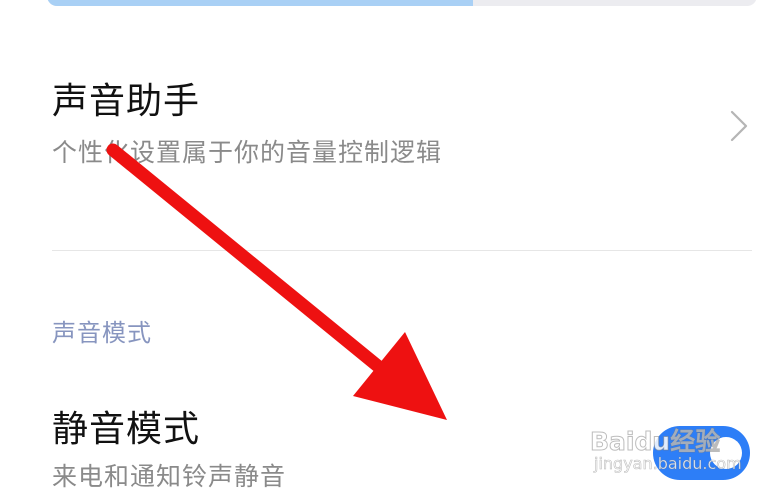 Image resolution: width=778 pixels, height=496 pixels. What do you see at coordinates (126, 101) in the screenshot?
I see `sound-assistant-title: 声音助手` at bounding box center [126, 101].